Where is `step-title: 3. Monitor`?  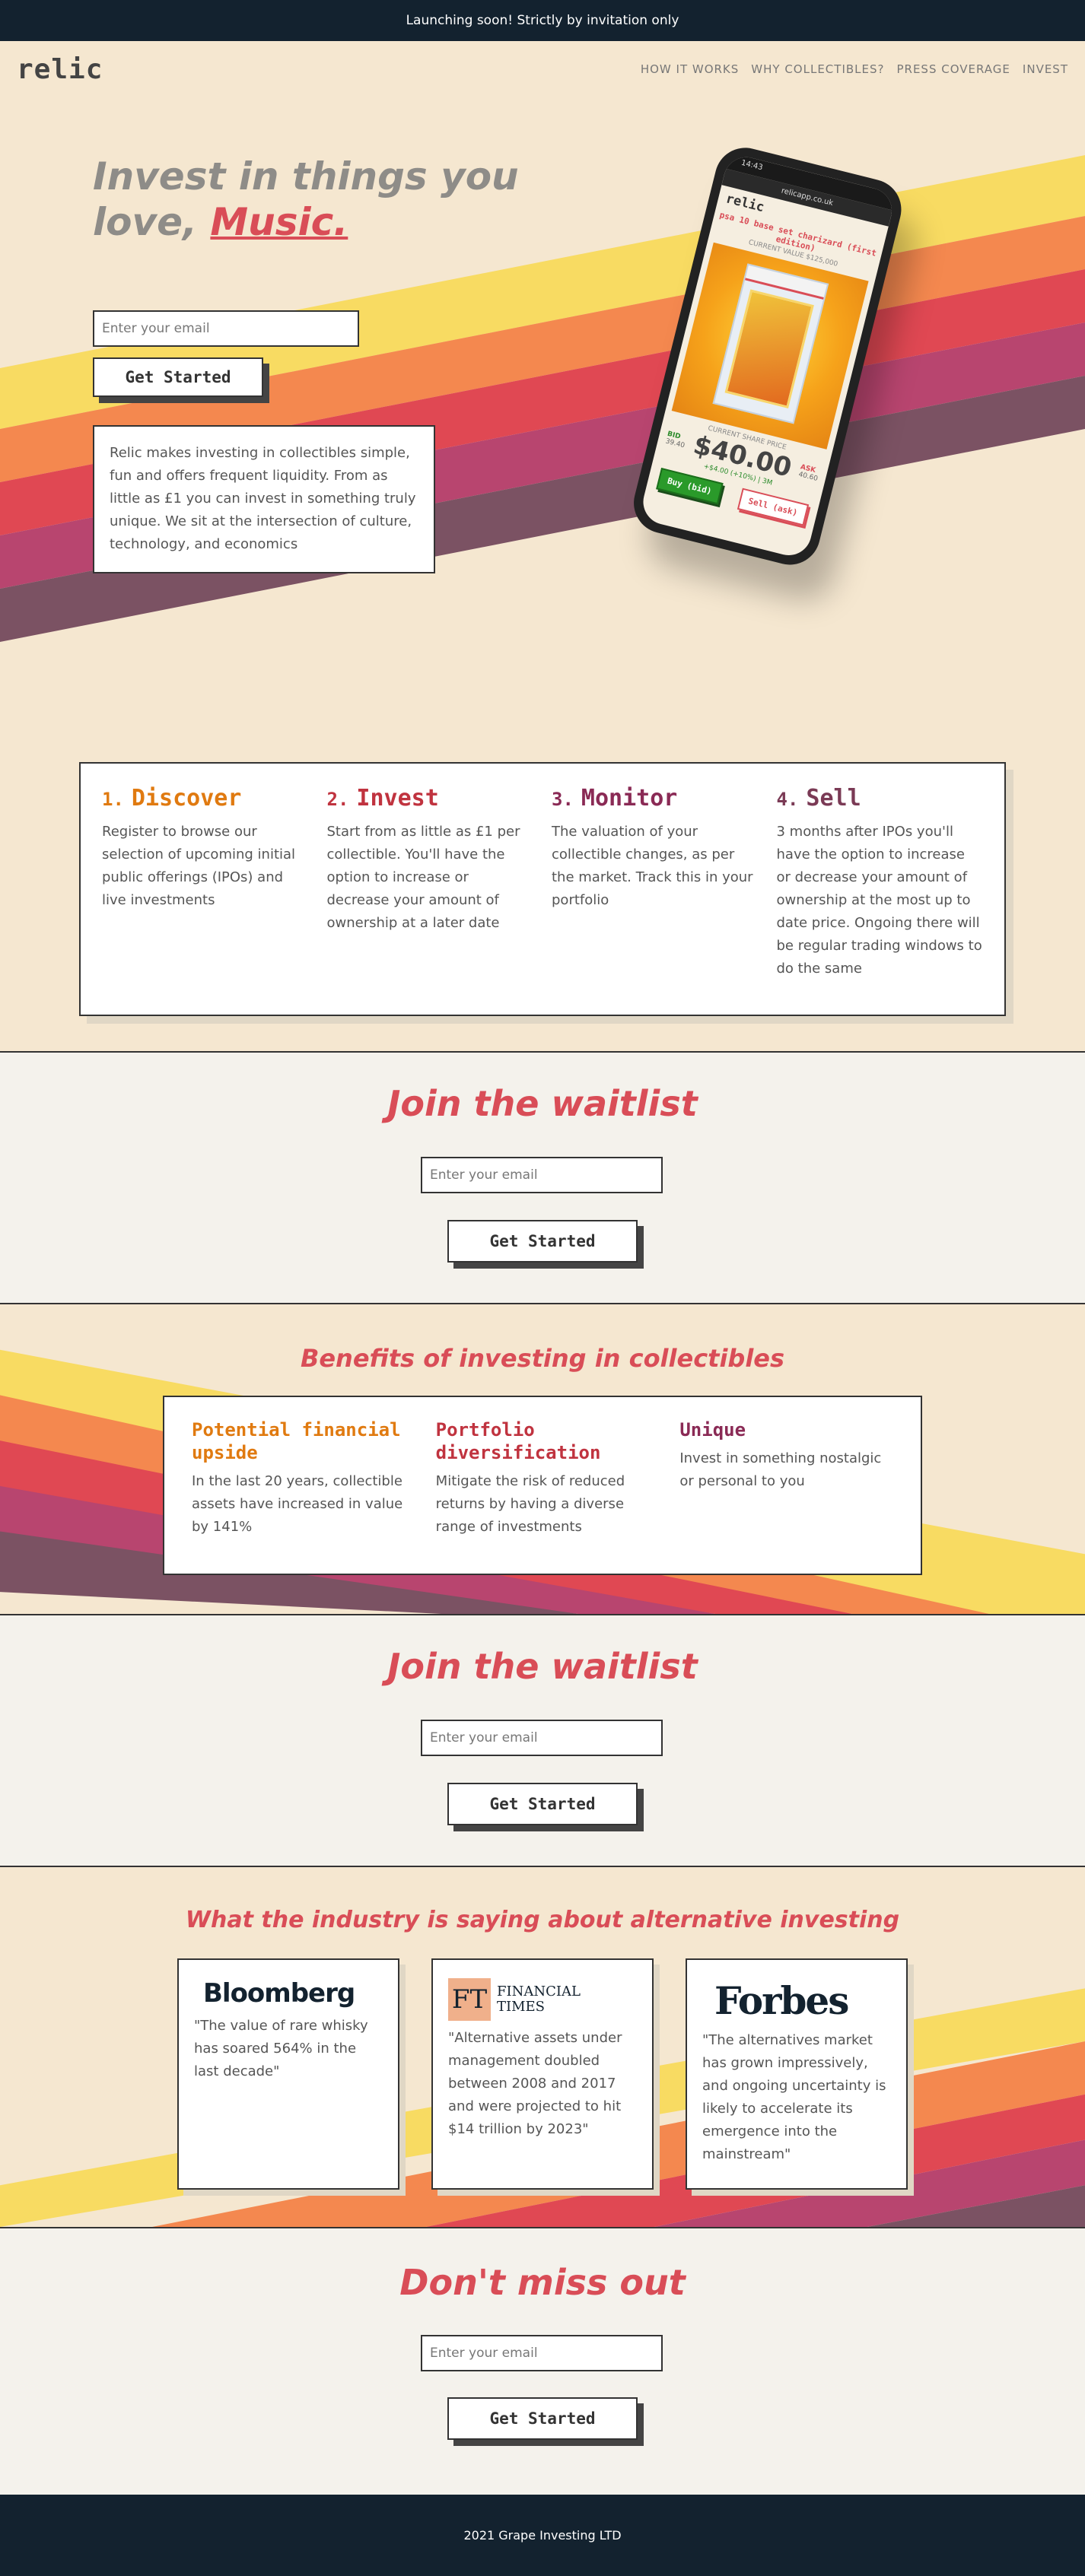 step-title: 3. Monitor is located at coordinates (655, 798).